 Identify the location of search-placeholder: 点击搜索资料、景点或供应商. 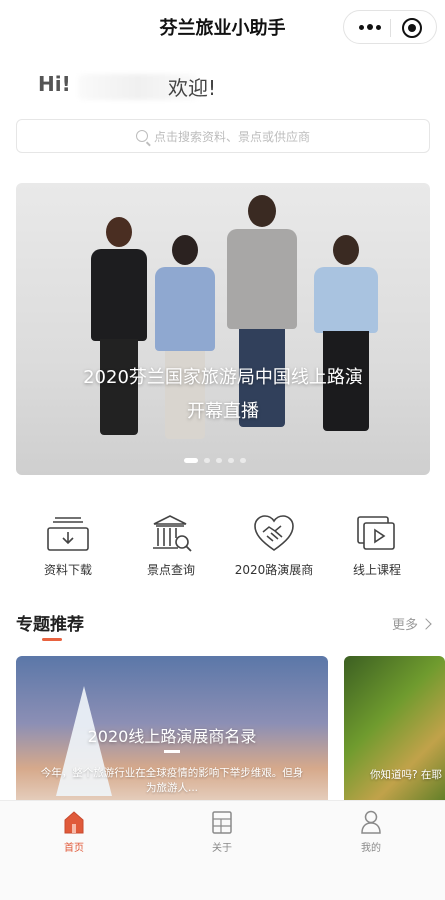
(231, 136).